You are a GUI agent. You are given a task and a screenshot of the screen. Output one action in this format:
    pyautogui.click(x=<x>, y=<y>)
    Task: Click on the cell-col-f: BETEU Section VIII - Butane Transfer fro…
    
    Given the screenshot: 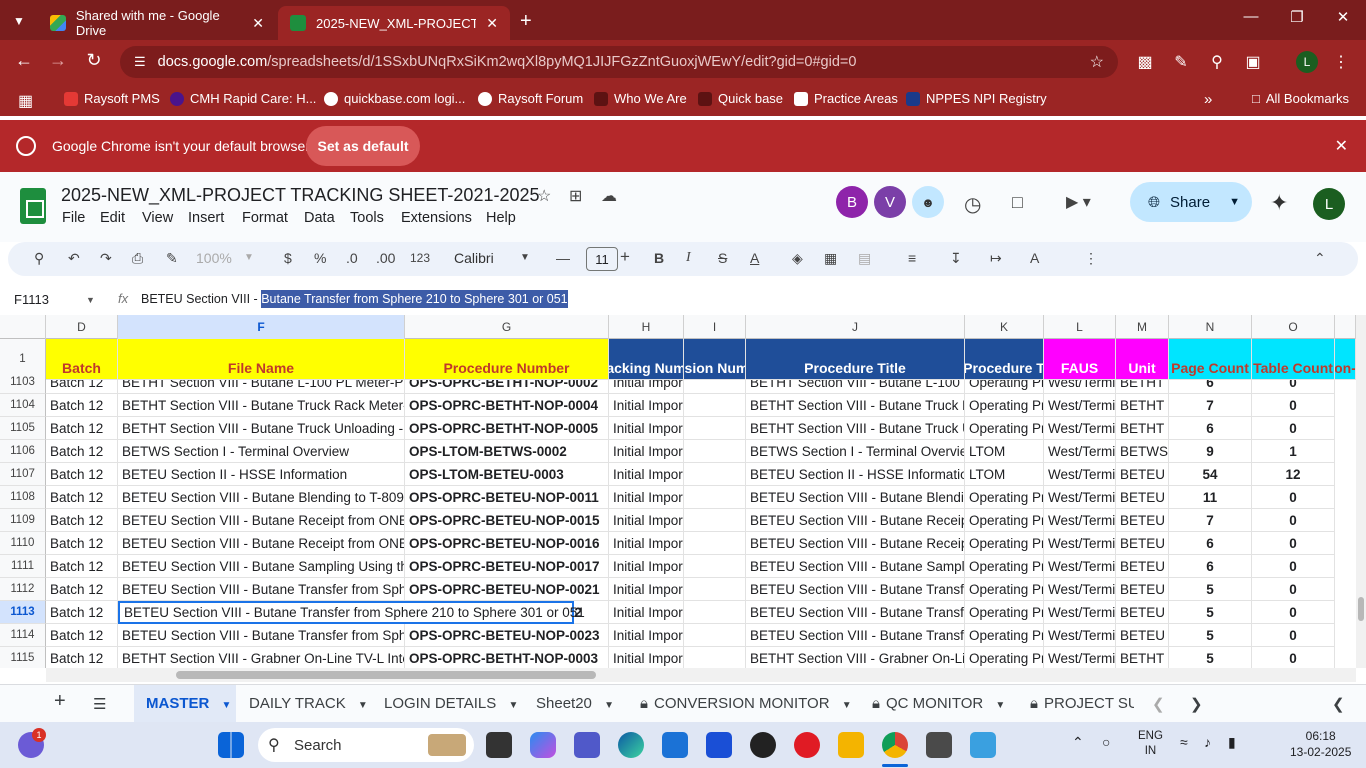 What is the action you would take?
    pyautogui.click(x=261, y=589)
    